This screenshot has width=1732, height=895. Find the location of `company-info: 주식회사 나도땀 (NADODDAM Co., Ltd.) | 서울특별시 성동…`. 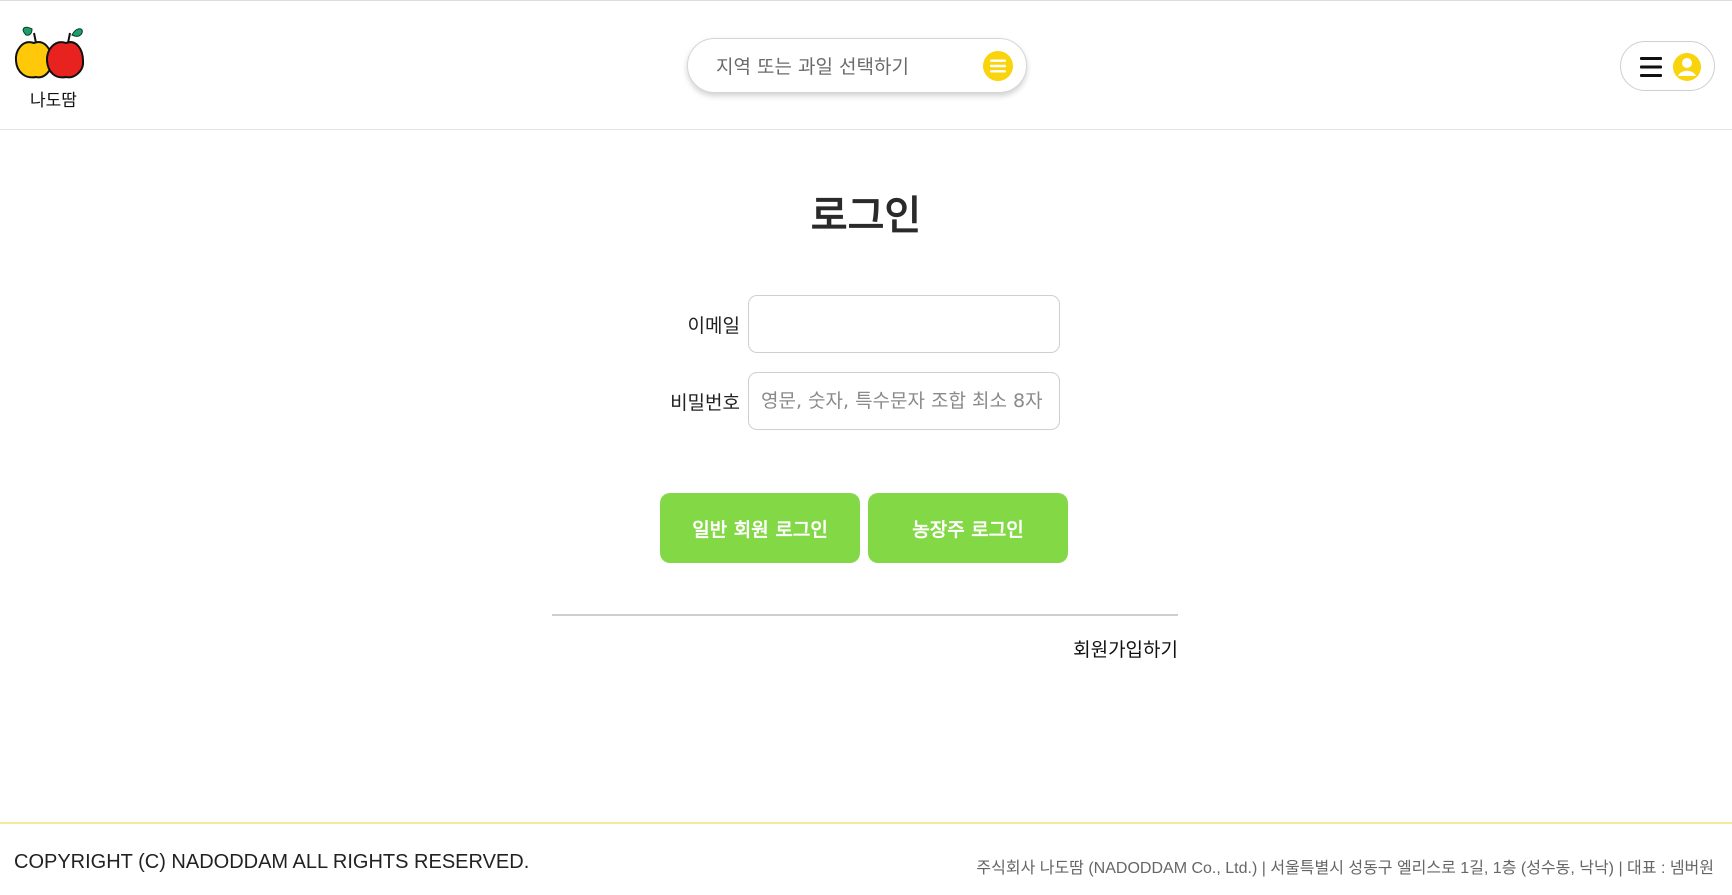

company-info: 주식회사 나도땀 (NADODDAM Co., Ltd.) | 서울특별시 성동… is located at coordinates (1345, 868).